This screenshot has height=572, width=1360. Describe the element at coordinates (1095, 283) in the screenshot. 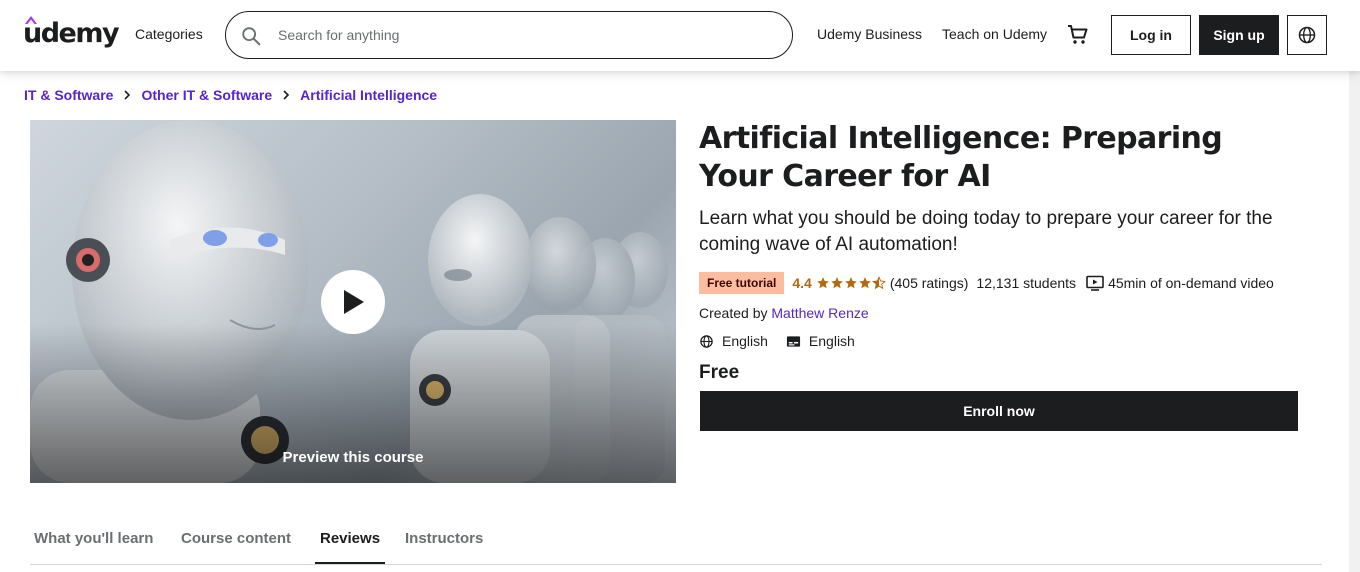

I see `video-icon` at that location.